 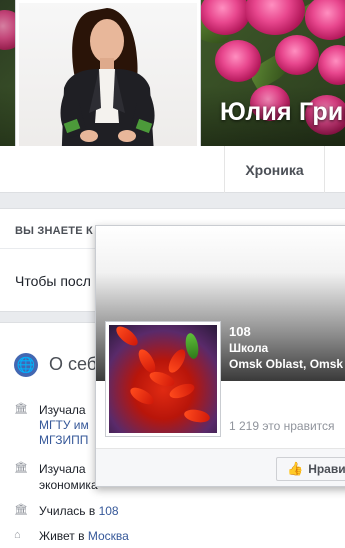 What do you see at coordinates (107, 89) in the screenshot?
I see `person-illustration` at bounding box center [107, 89].